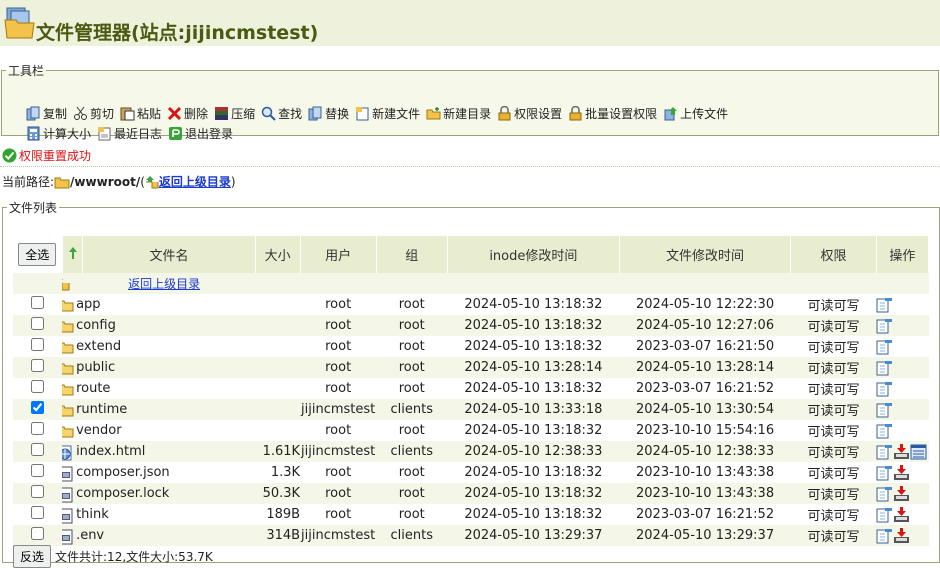  I want to click on scissors-icon, so click(80, 113).